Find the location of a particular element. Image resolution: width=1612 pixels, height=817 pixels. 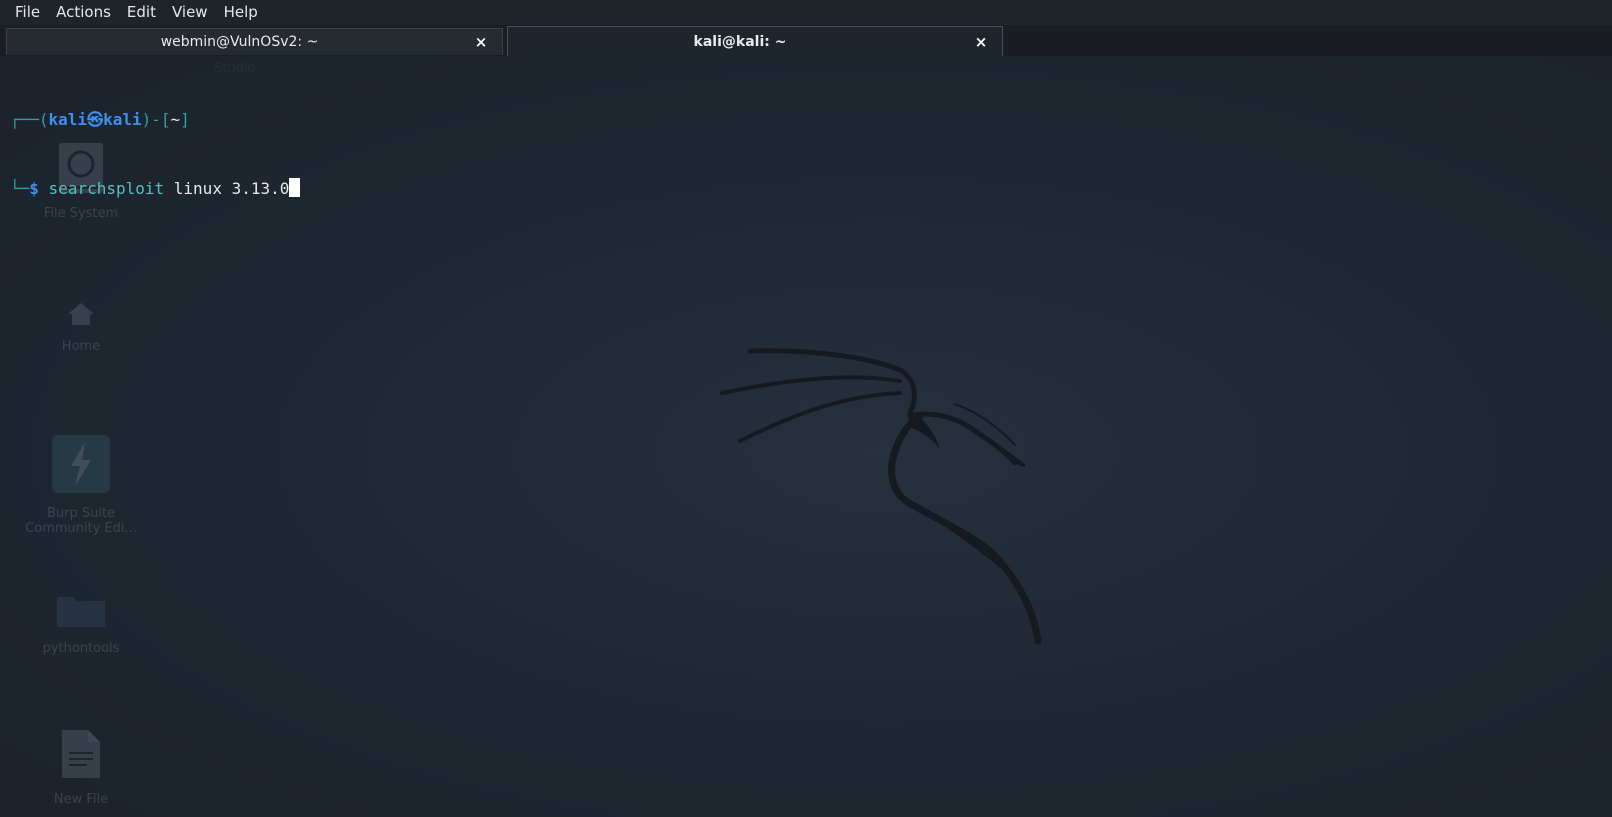

tab-webmin-vulnosv2: webmin@VulnOSv2: ~ × is located at coordinates (254, 41).